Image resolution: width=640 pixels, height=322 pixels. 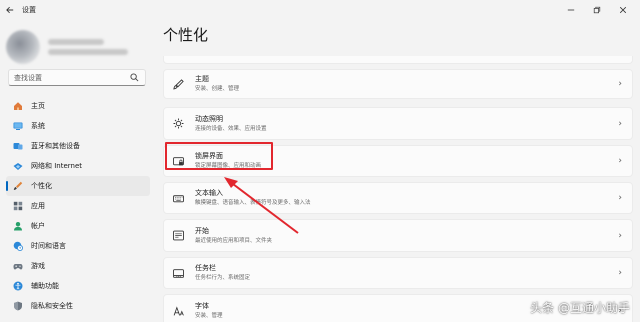 I want to click on sidebar-item-privacy: 隐私和安全性, so click(x=78, y=306).